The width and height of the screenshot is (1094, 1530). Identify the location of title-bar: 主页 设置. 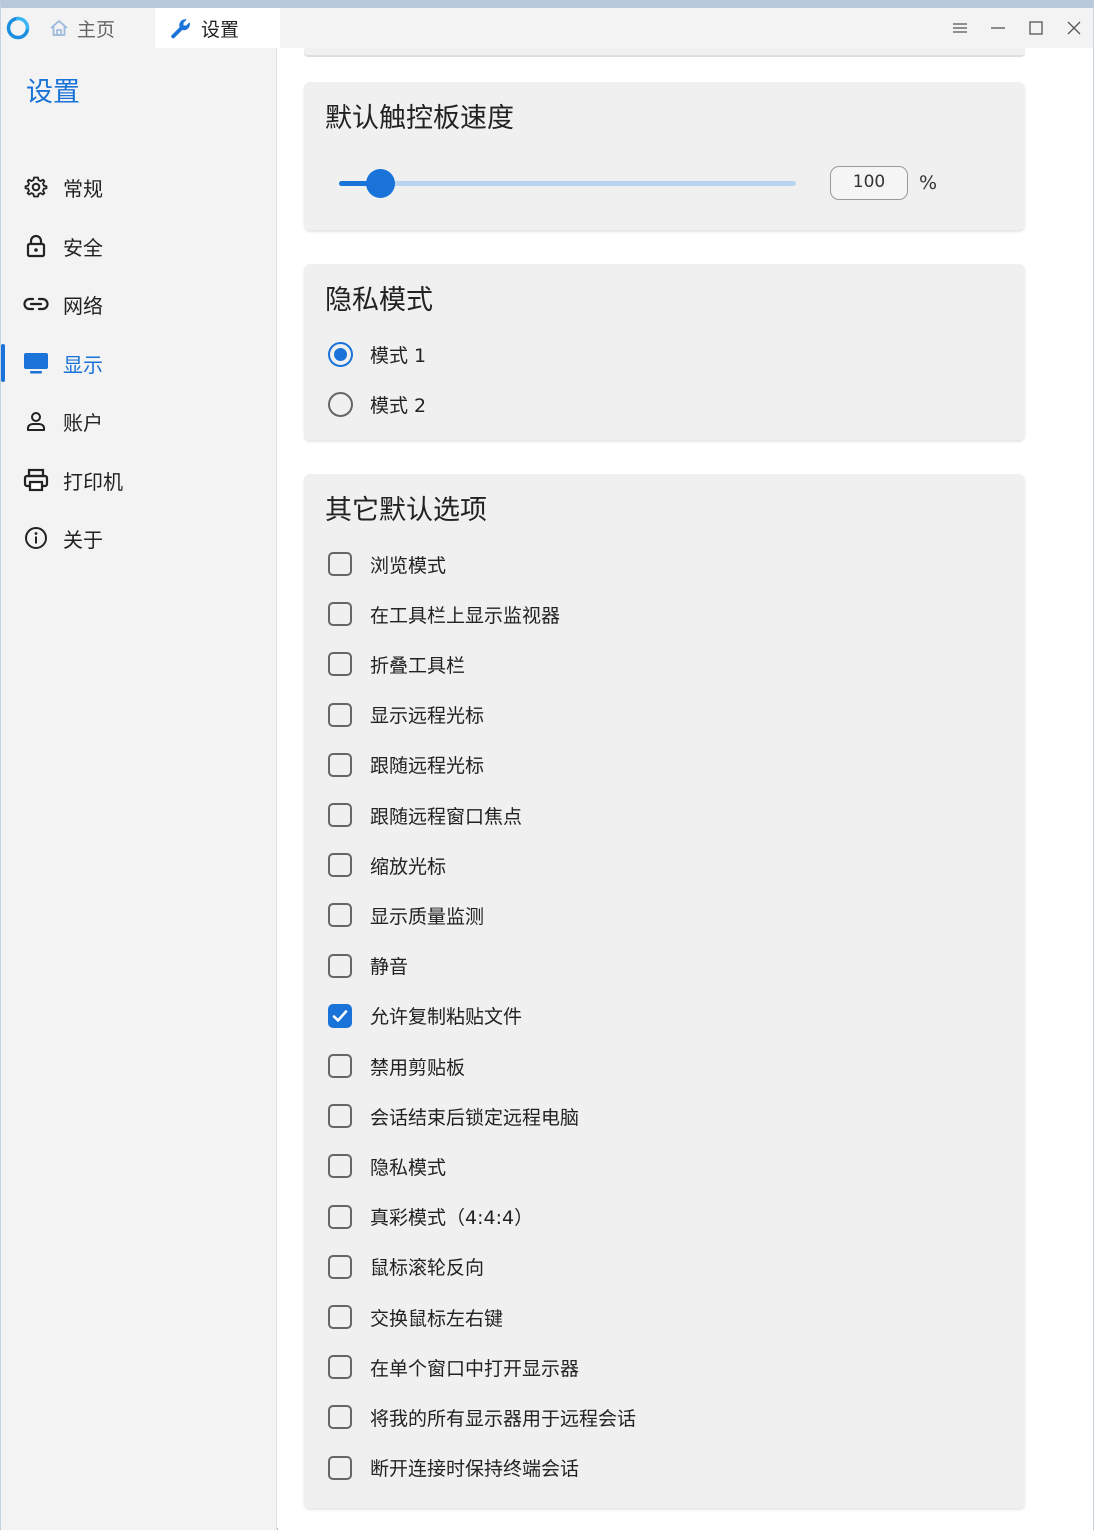
(547, 28).